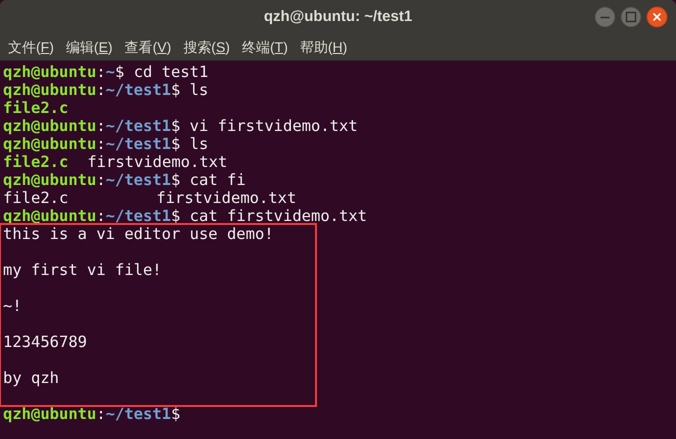  Describe the element at coordinates (273, 126) in the screenshot. I see `command-text: vi firstvidemo.txt` at that location.